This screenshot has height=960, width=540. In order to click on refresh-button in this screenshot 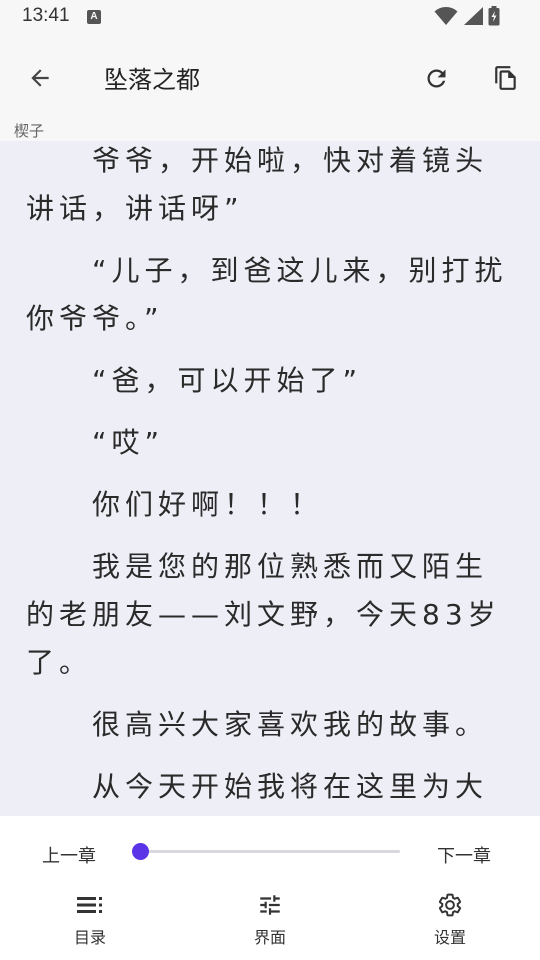, I will do `click(436, 78)`.